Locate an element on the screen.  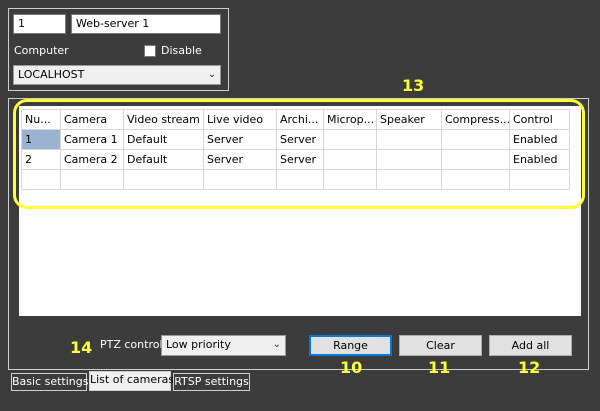
tab-rtsp-settings: RTSP settings is located at coordinates (211, 382).